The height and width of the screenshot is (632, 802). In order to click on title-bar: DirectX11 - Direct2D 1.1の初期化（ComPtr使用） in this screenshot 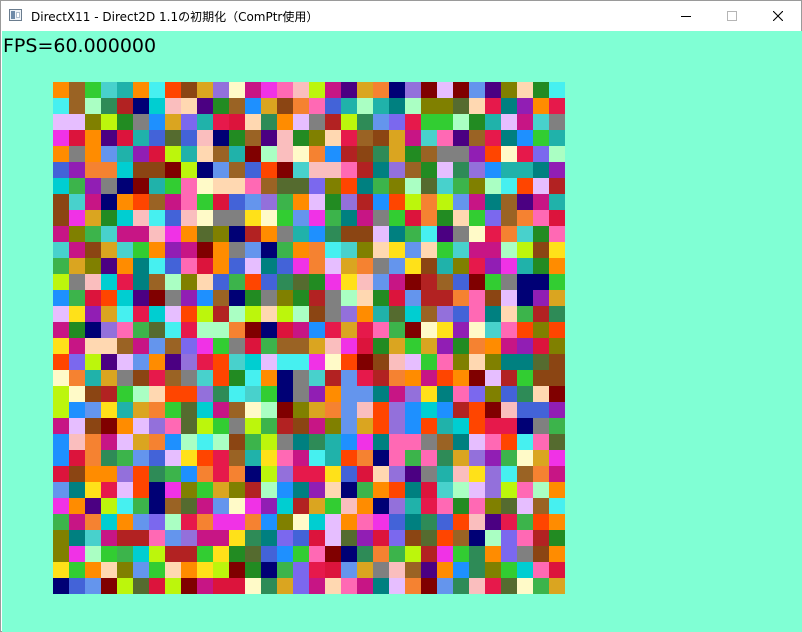, I will do `click(401, 16)`.